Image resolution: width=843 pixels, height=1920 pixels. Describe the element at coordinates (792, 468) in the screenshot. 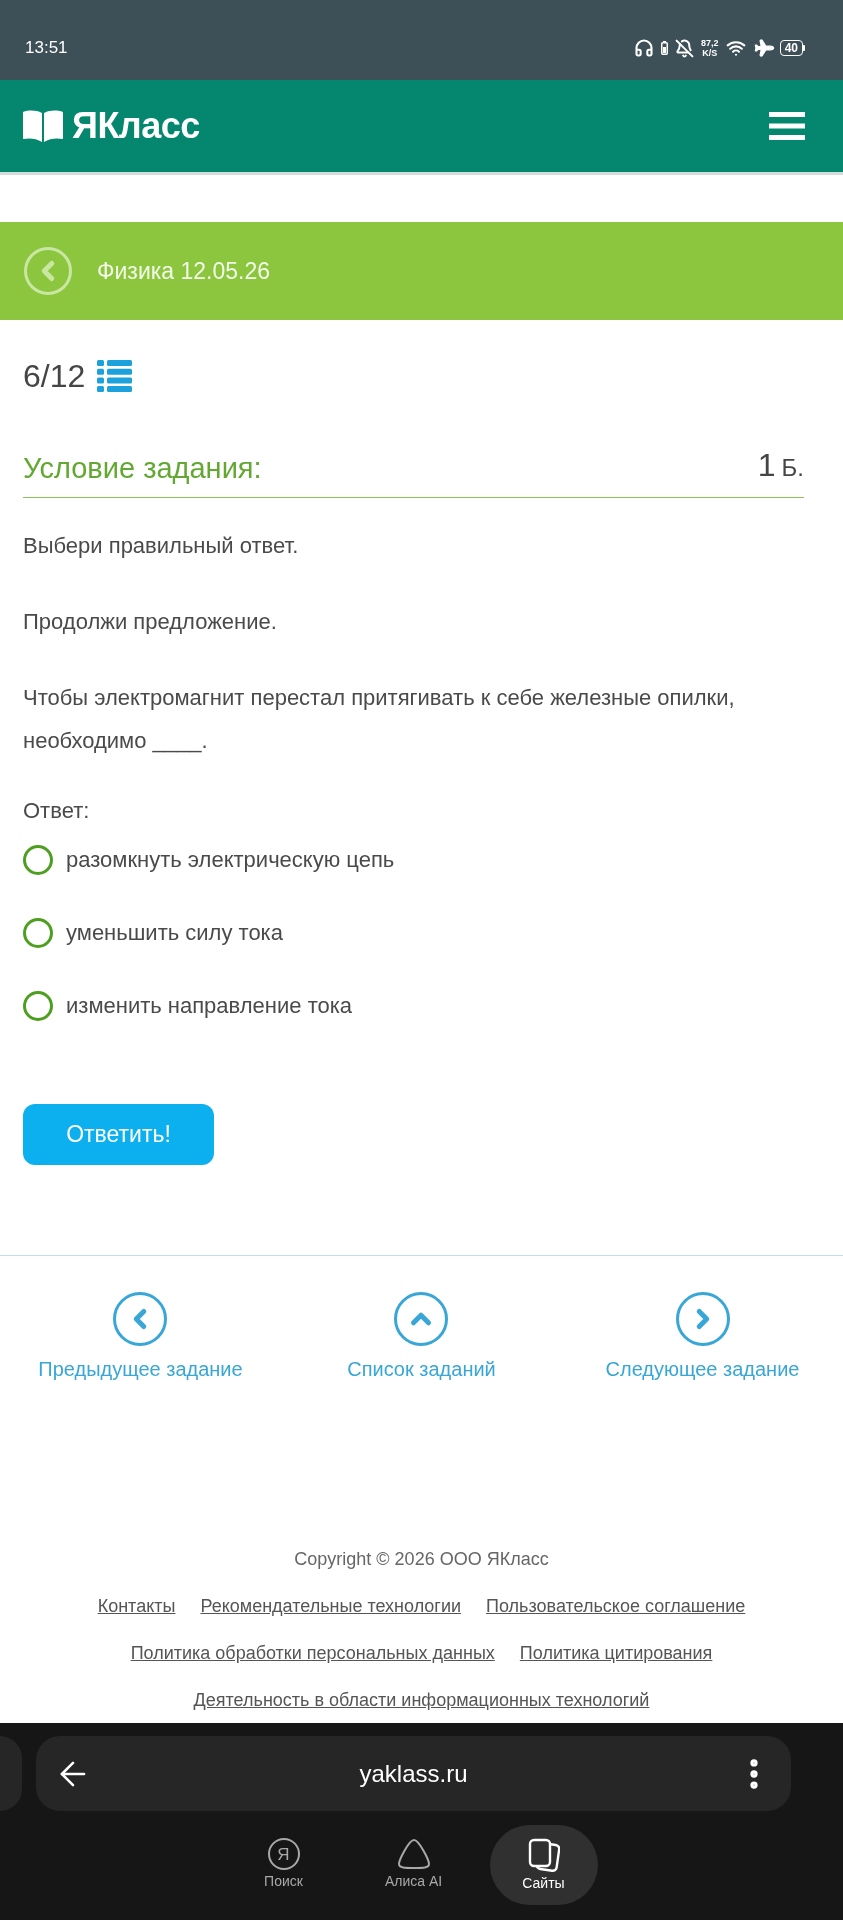

I see `points-unit: Б.` at that location.